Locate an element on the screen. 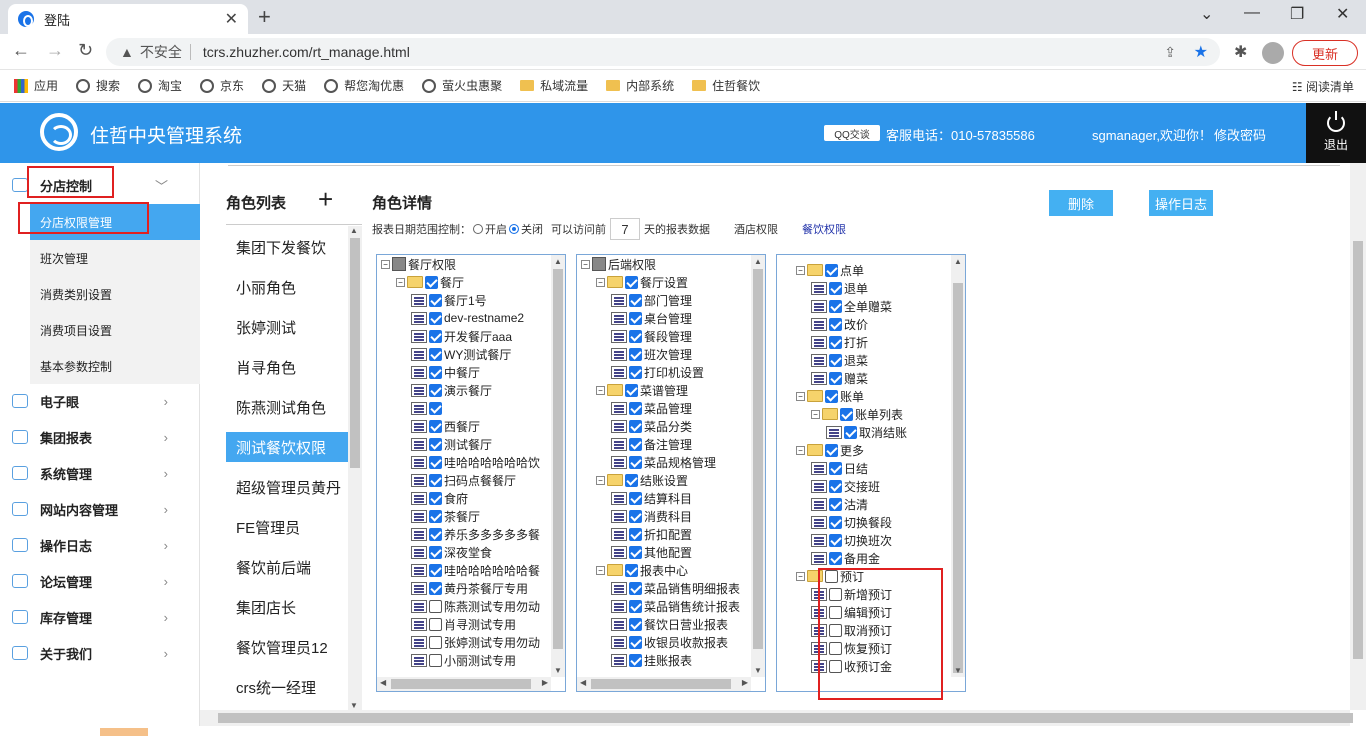 This screenshot has width=1366, height=736. tree-node: 哇哈哈哈哈哈哈餐 is located at coordinates (475, 570).